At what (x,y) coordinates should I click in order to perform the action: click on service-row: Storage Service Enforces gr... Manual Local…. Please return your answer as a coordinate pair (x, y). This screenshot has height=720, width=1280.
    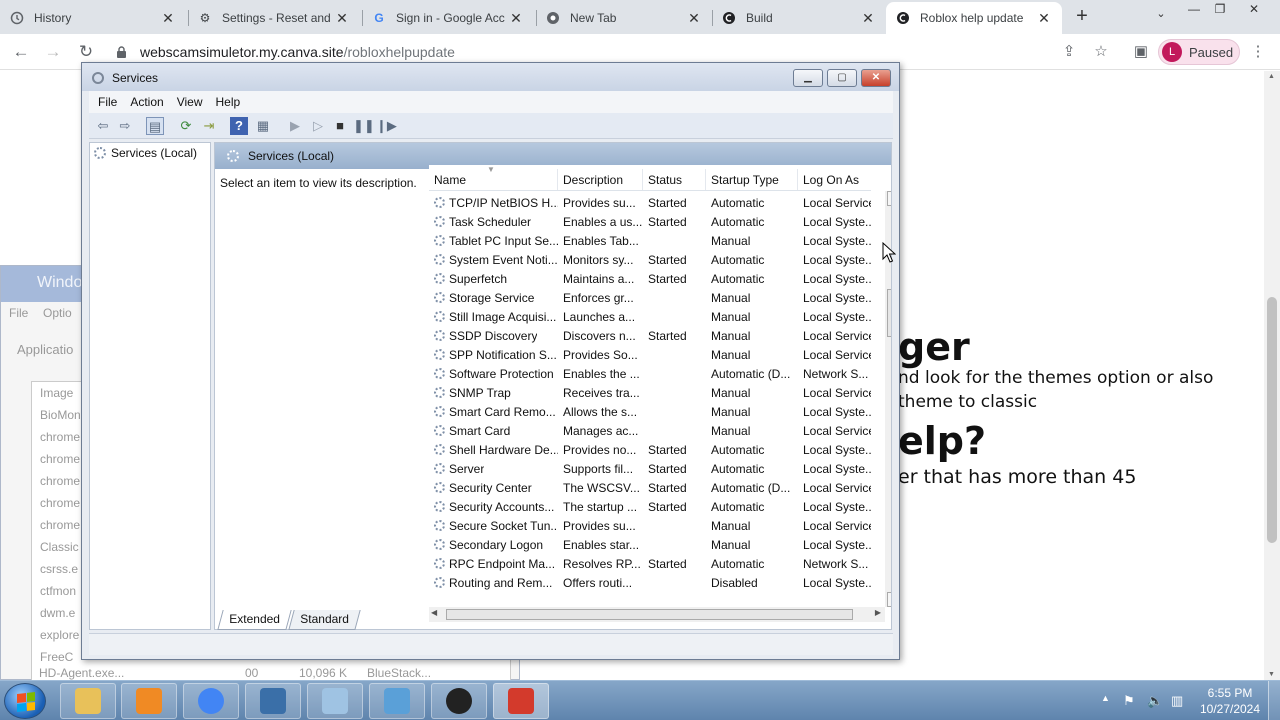
    Looking at the image, I should click on (650, 297).